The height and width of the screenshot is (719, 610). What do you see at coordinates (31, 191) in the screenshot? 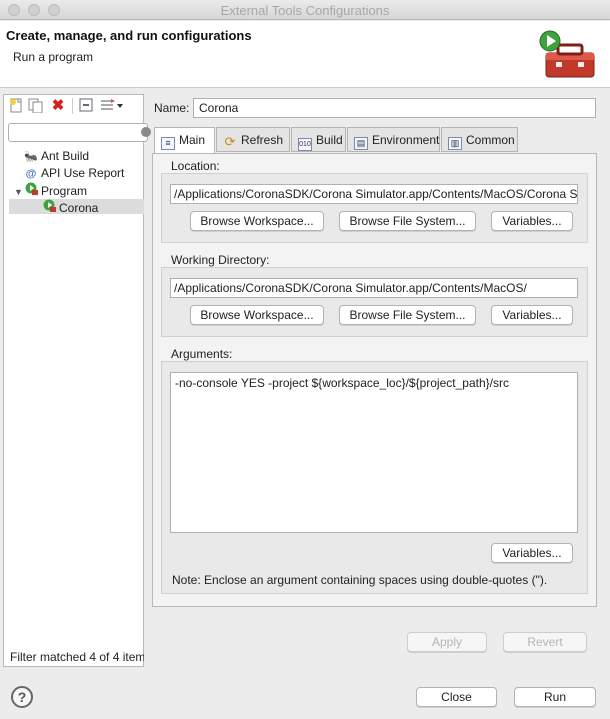
I see `program-icon` at bounding box center [31, 191].